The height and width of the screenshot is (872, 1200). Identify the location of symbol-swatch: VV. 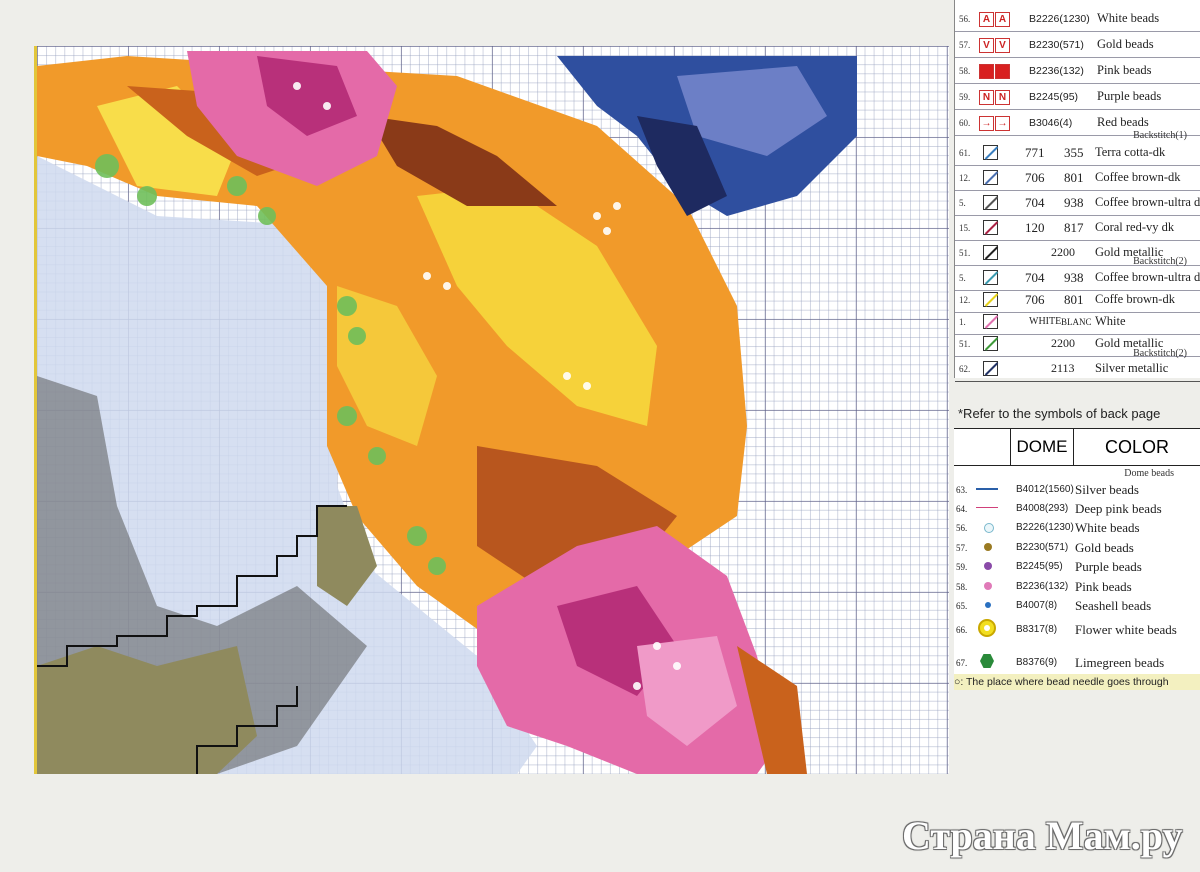
(994, 45).